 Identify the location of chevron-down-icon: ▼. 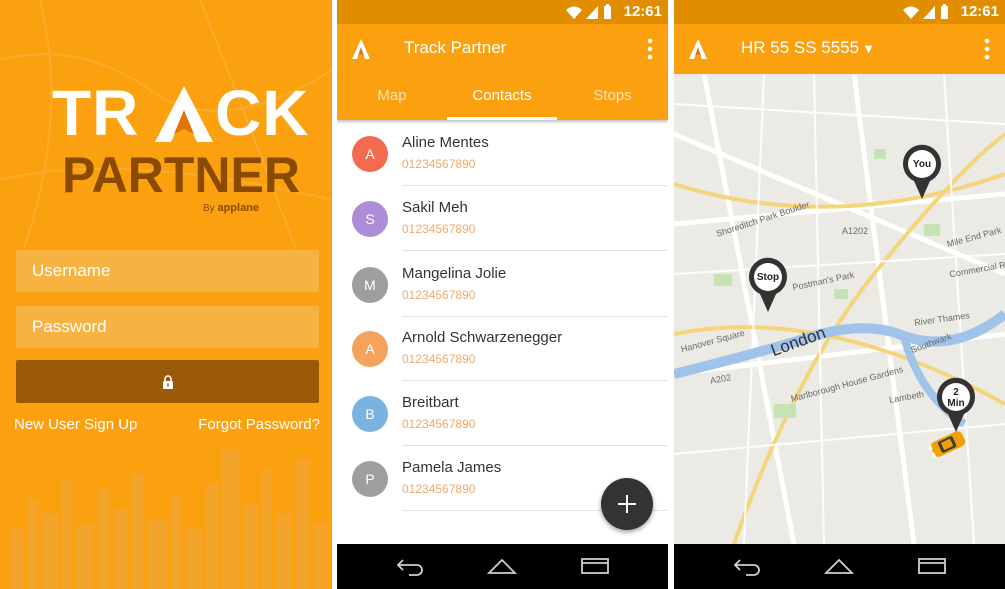
(869, 48).